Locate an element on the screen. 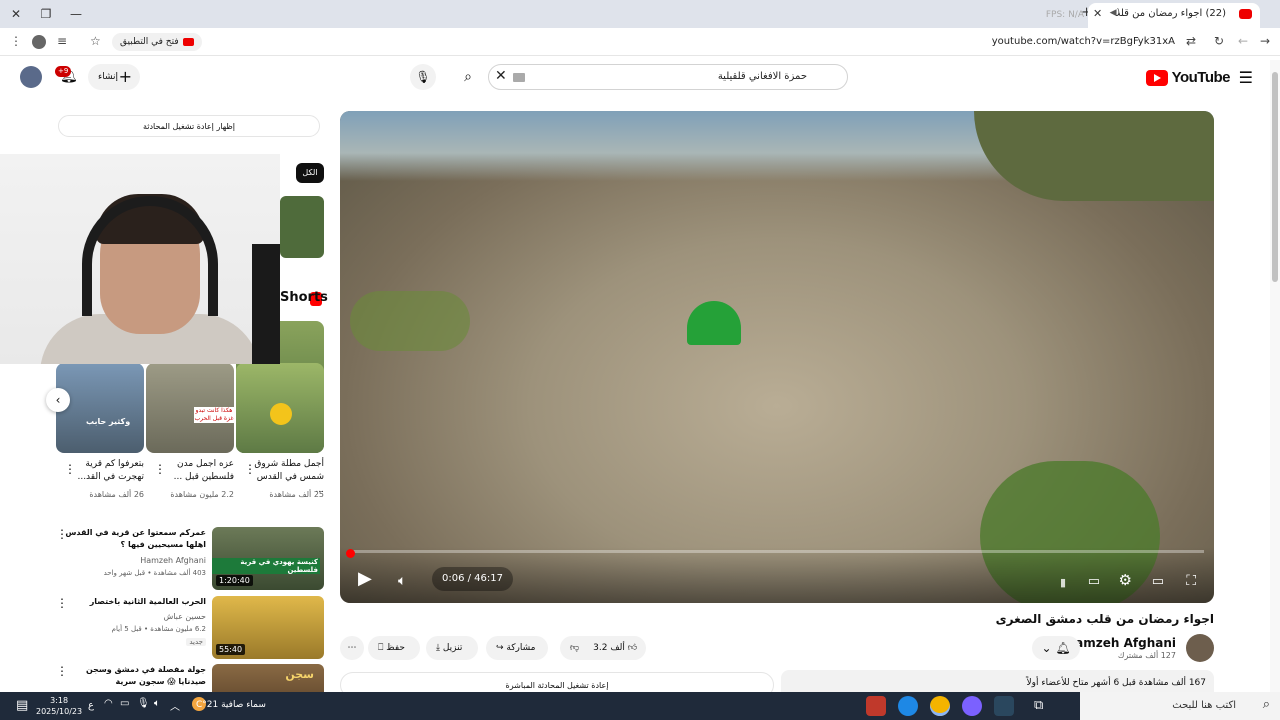 The height and width of the screenshot is (720, 1280). app-icon-steam is located at coordinates (1004, 706).